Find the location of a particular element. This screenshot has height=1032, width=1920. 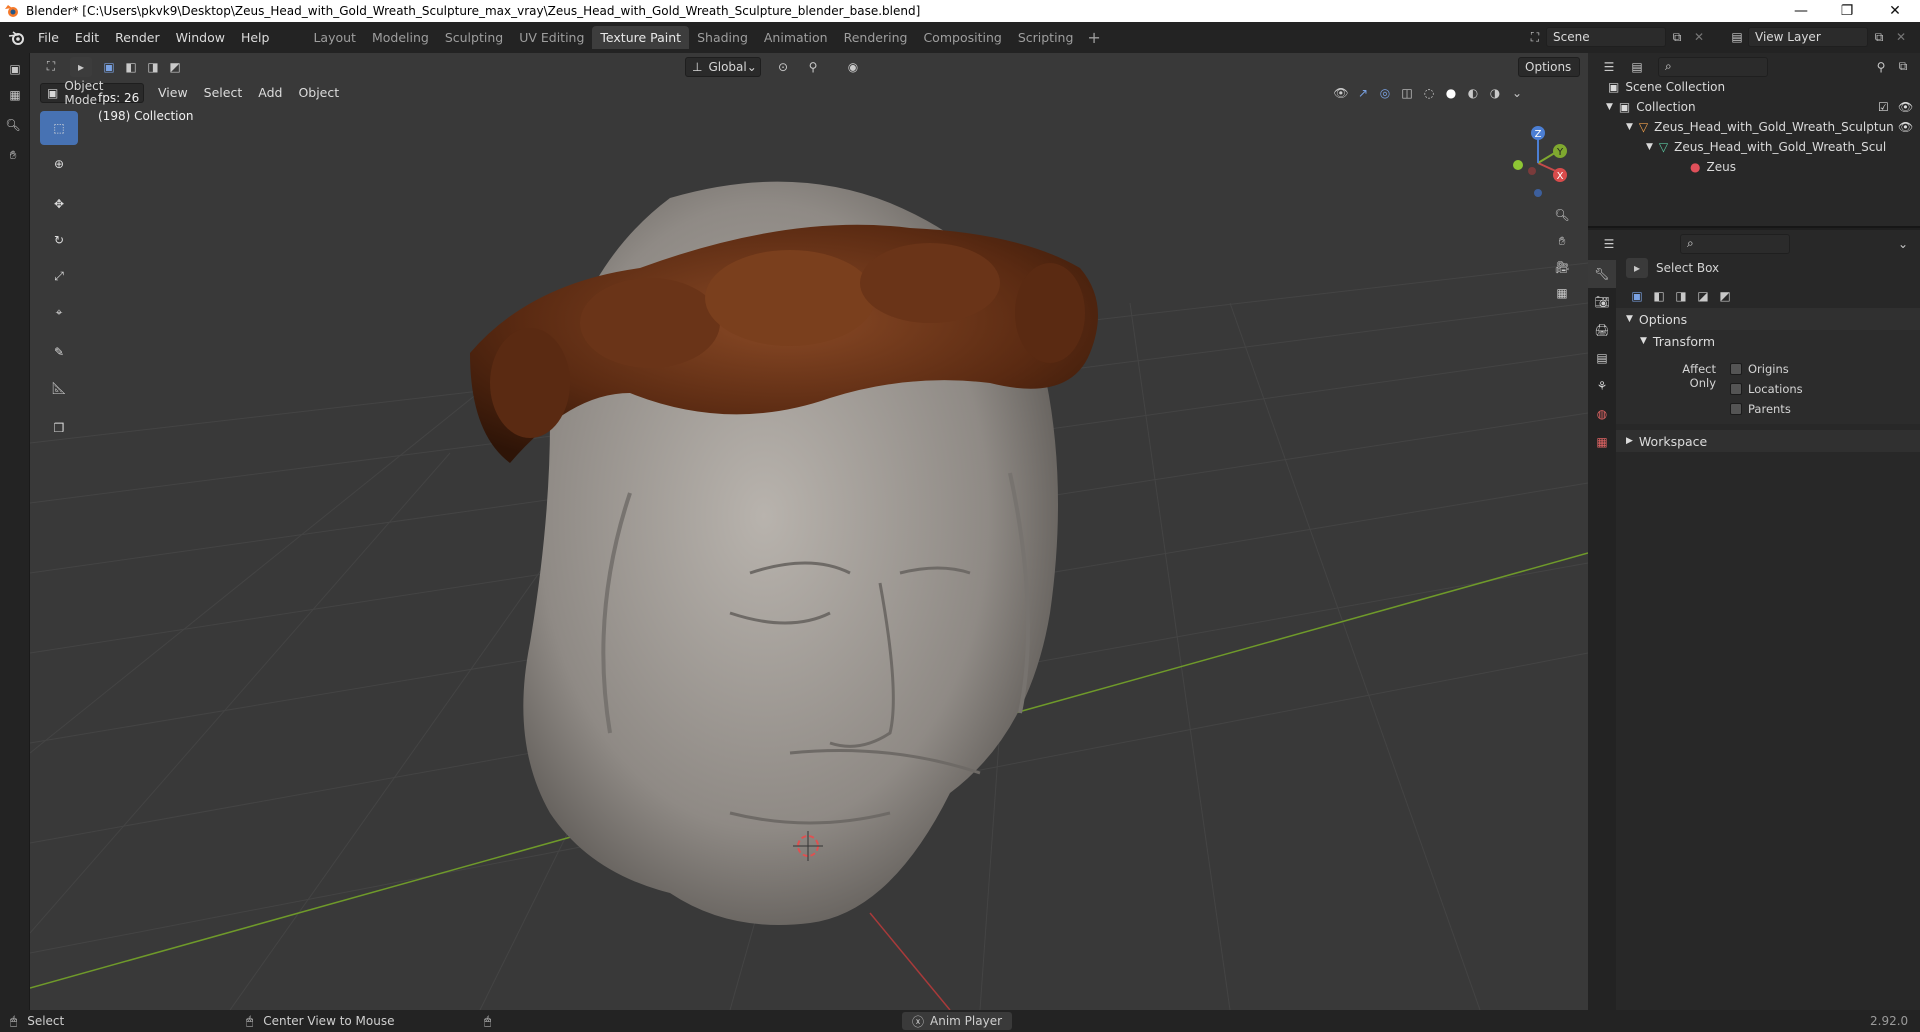

outliner-mesh: ▼ ▽ Zeus_Head_with_Gold_Wreath_Scul is located at coordinates (1754, 147).